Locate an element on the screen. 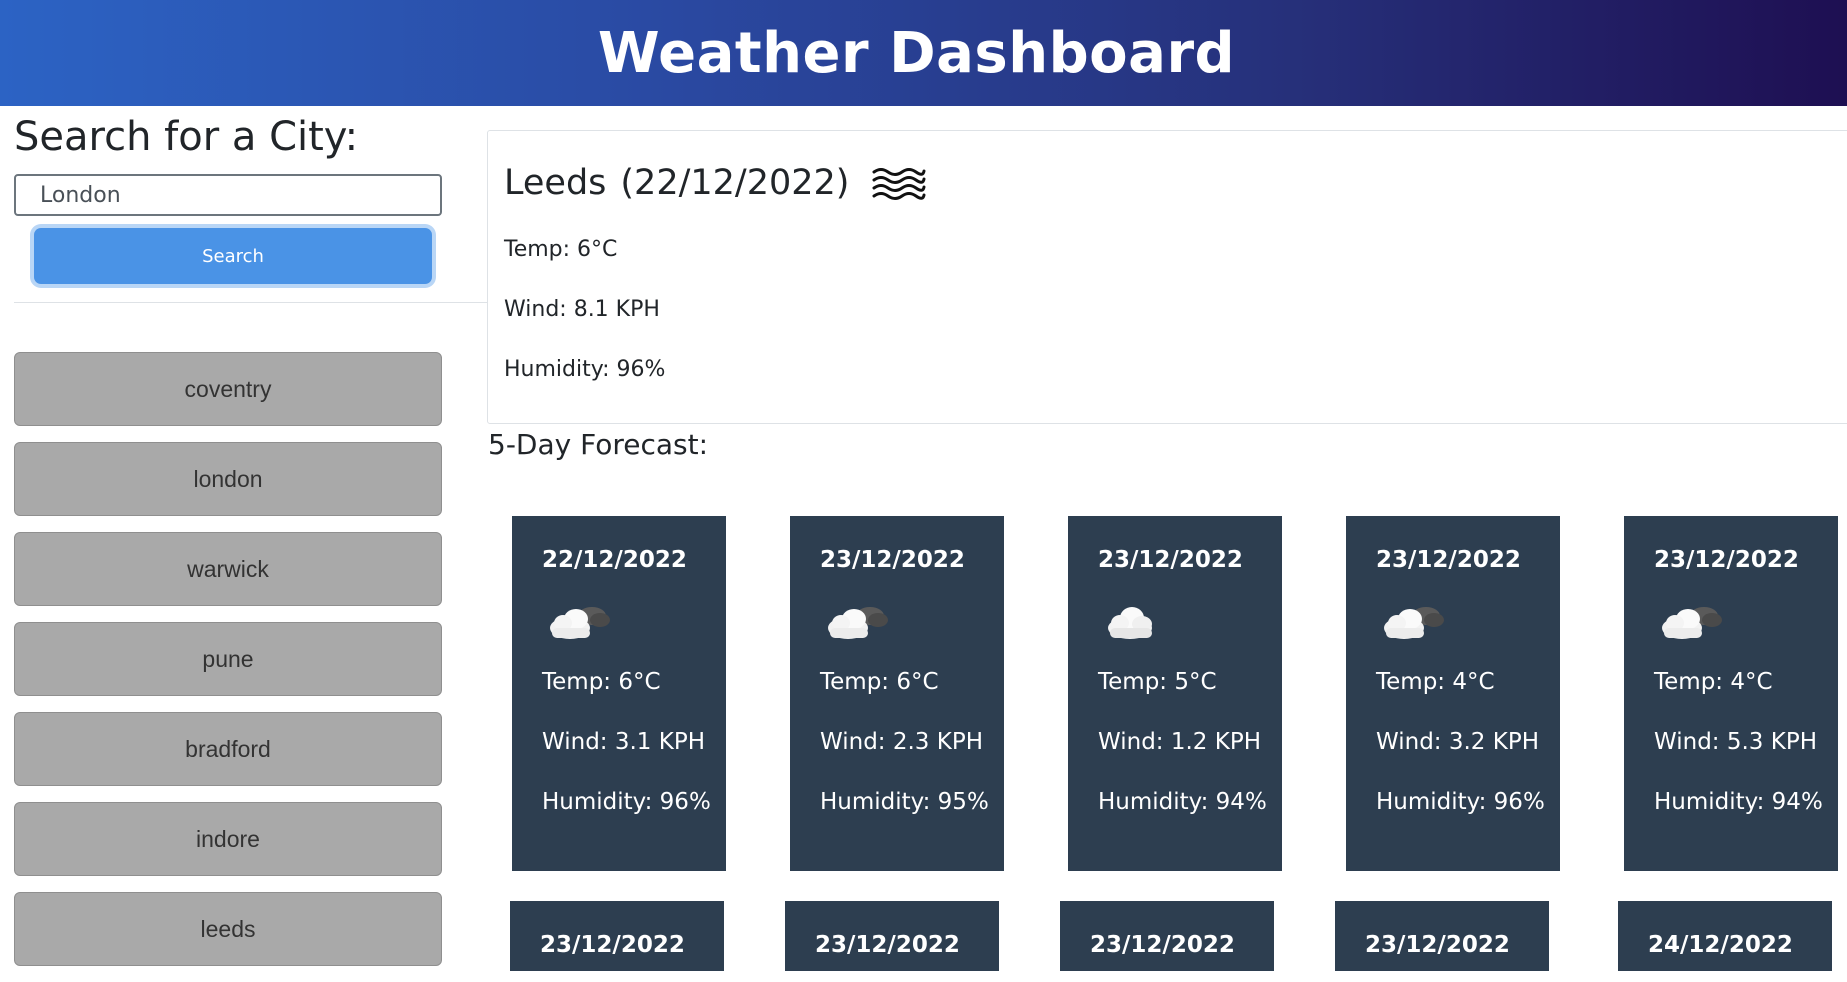  app-header: Weather Dashboard is located at coordinates (923, 53).